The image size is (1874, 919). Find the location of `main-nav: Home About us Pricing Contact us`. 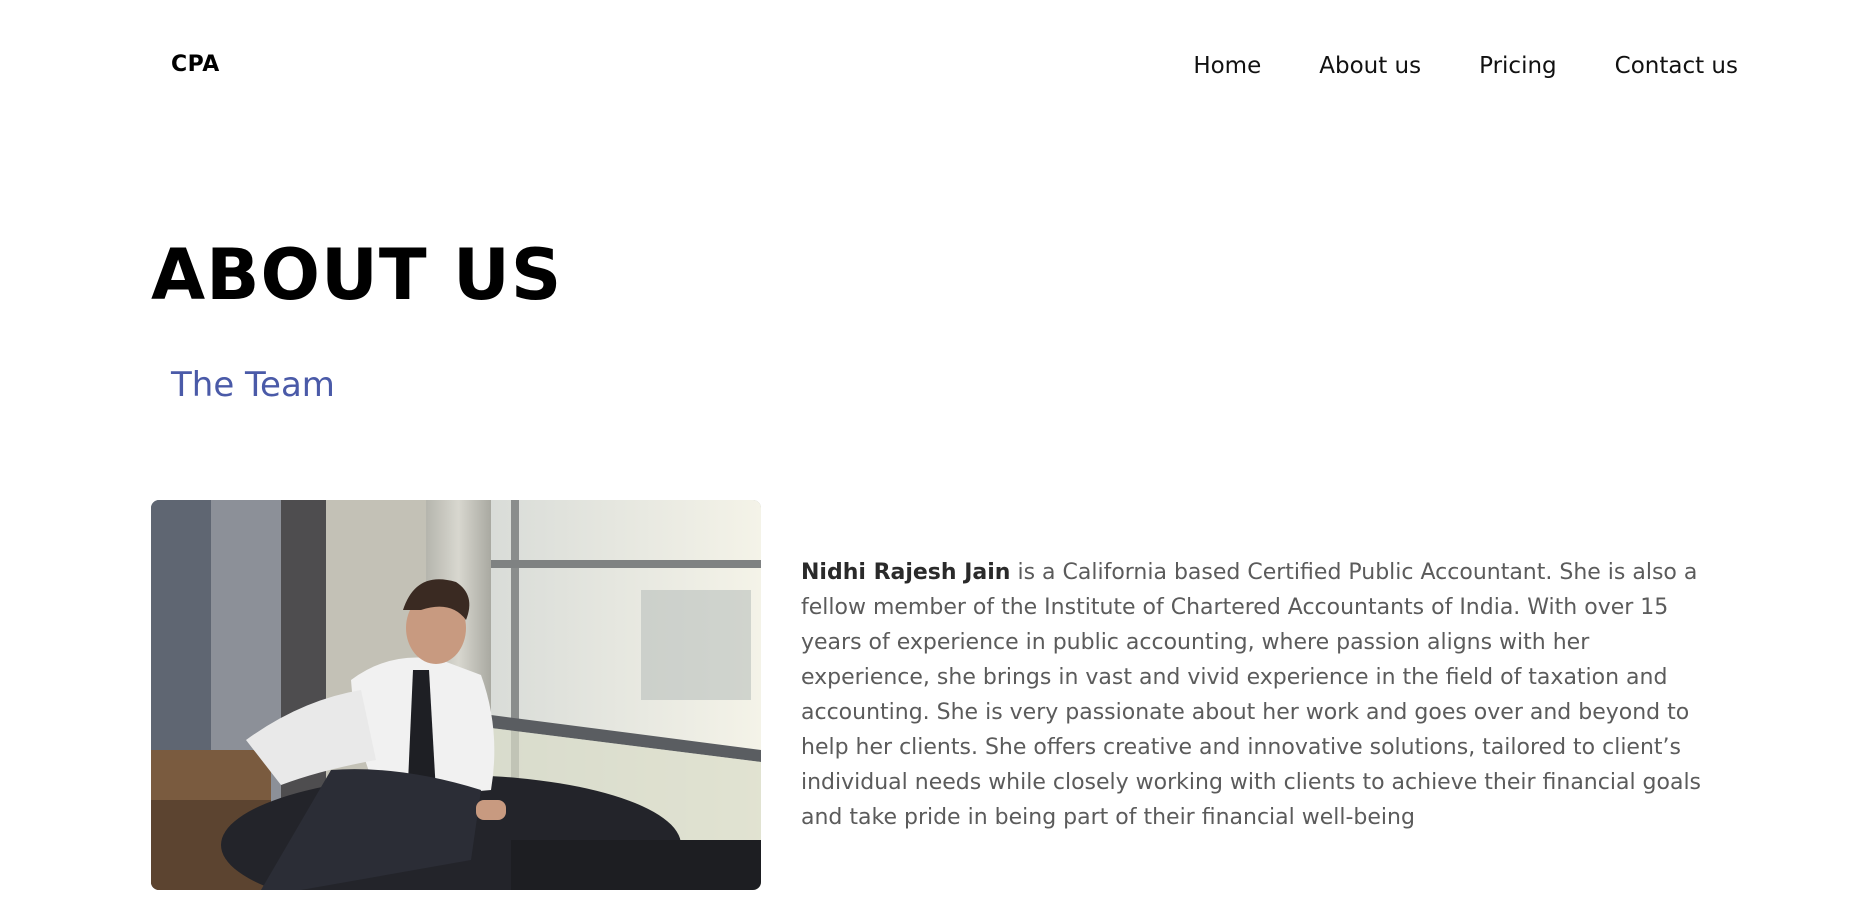

main-nav: Home About us Pricing Contact us is located at coordinates (1436, 66).